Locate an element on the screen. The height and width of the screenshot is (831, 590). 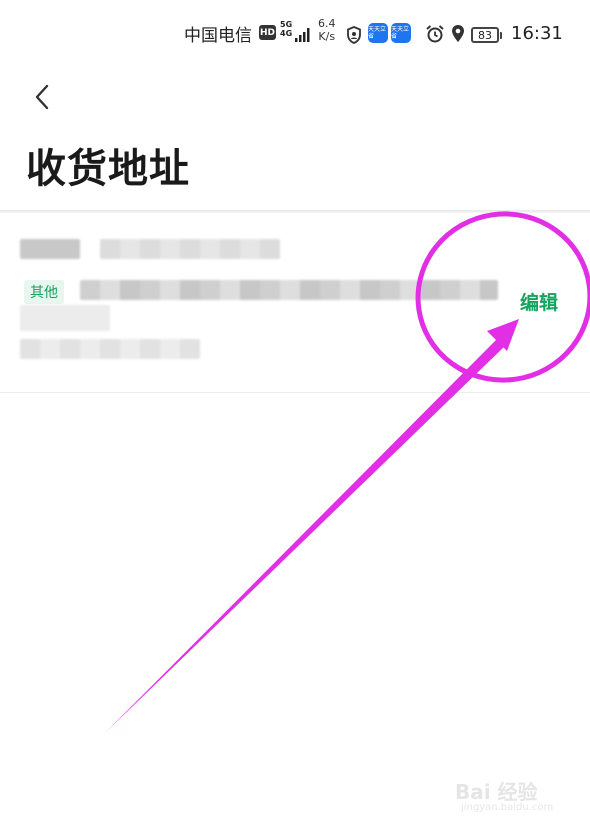
battery-icon: 83 is located at coordinates (486, 35).